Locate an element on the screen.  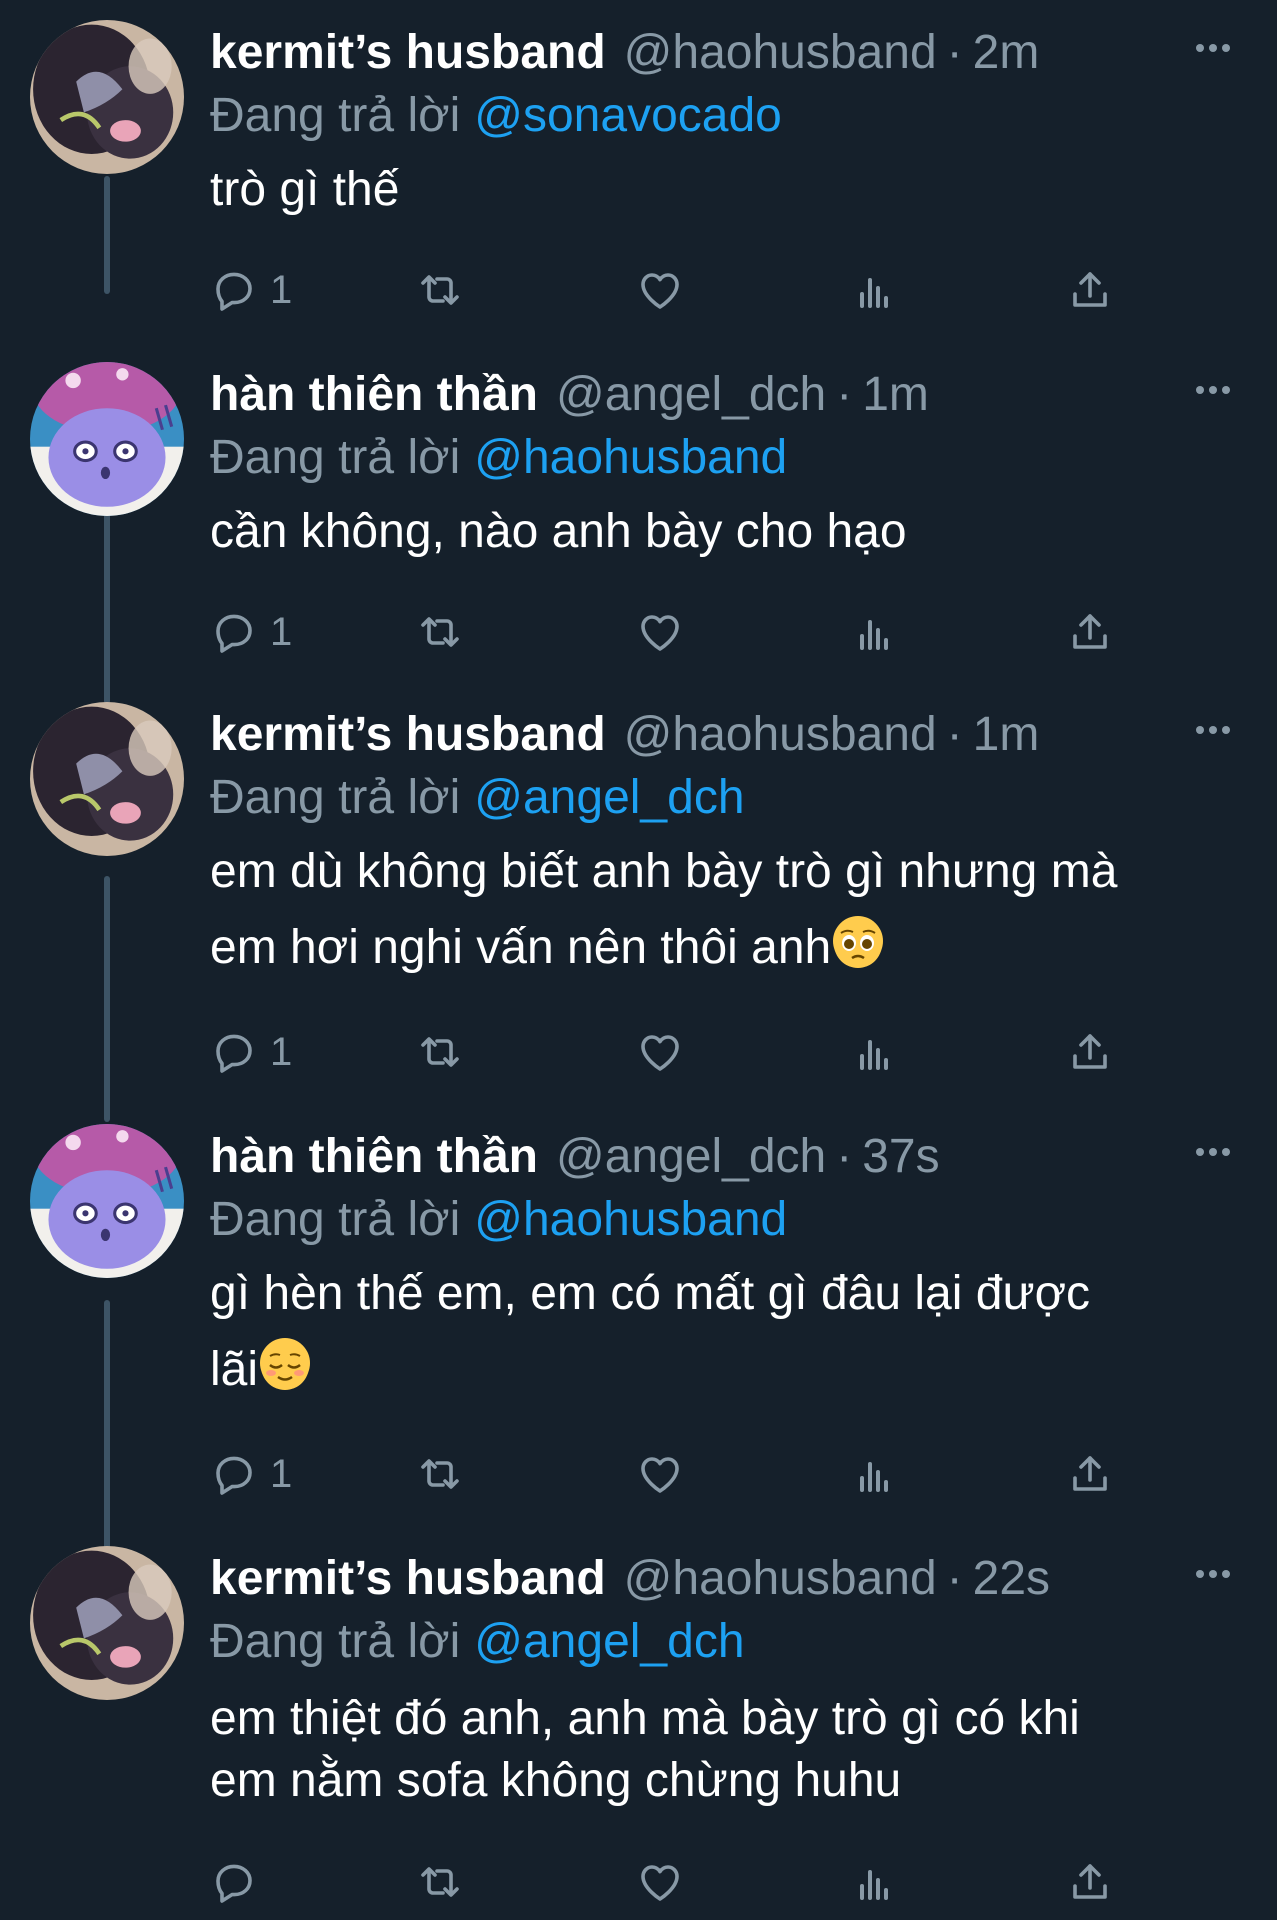
tweet-header: hàn thiên thần @angel_dch · 37s is located at coordinates (723, 1157).